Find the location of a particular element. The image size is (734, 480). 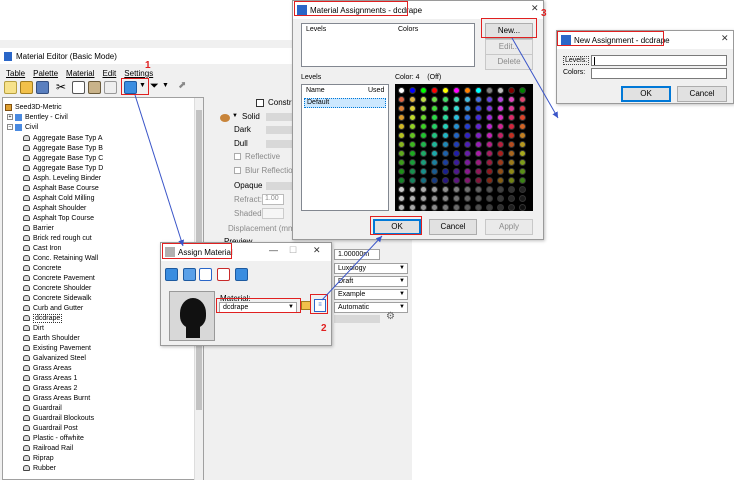

tree-item: Plastic - offwhite is located at coordinates (53, 438).